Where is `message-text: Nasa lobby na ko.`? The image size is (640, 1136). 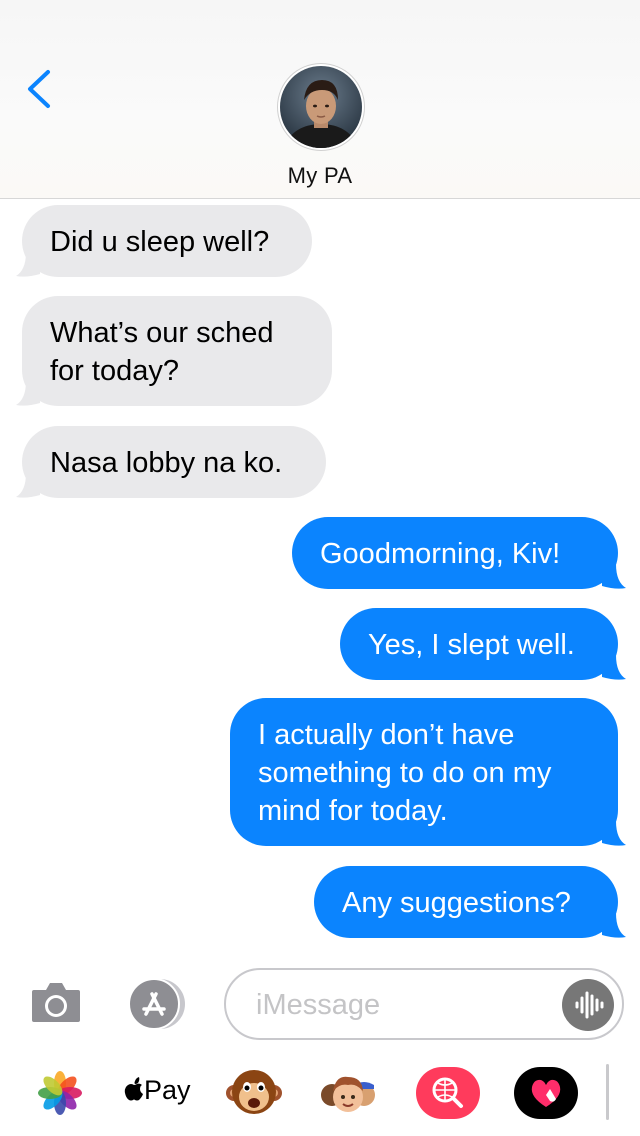 message-text: Nasa lobby na ko. is located at coordinates (166, 463).